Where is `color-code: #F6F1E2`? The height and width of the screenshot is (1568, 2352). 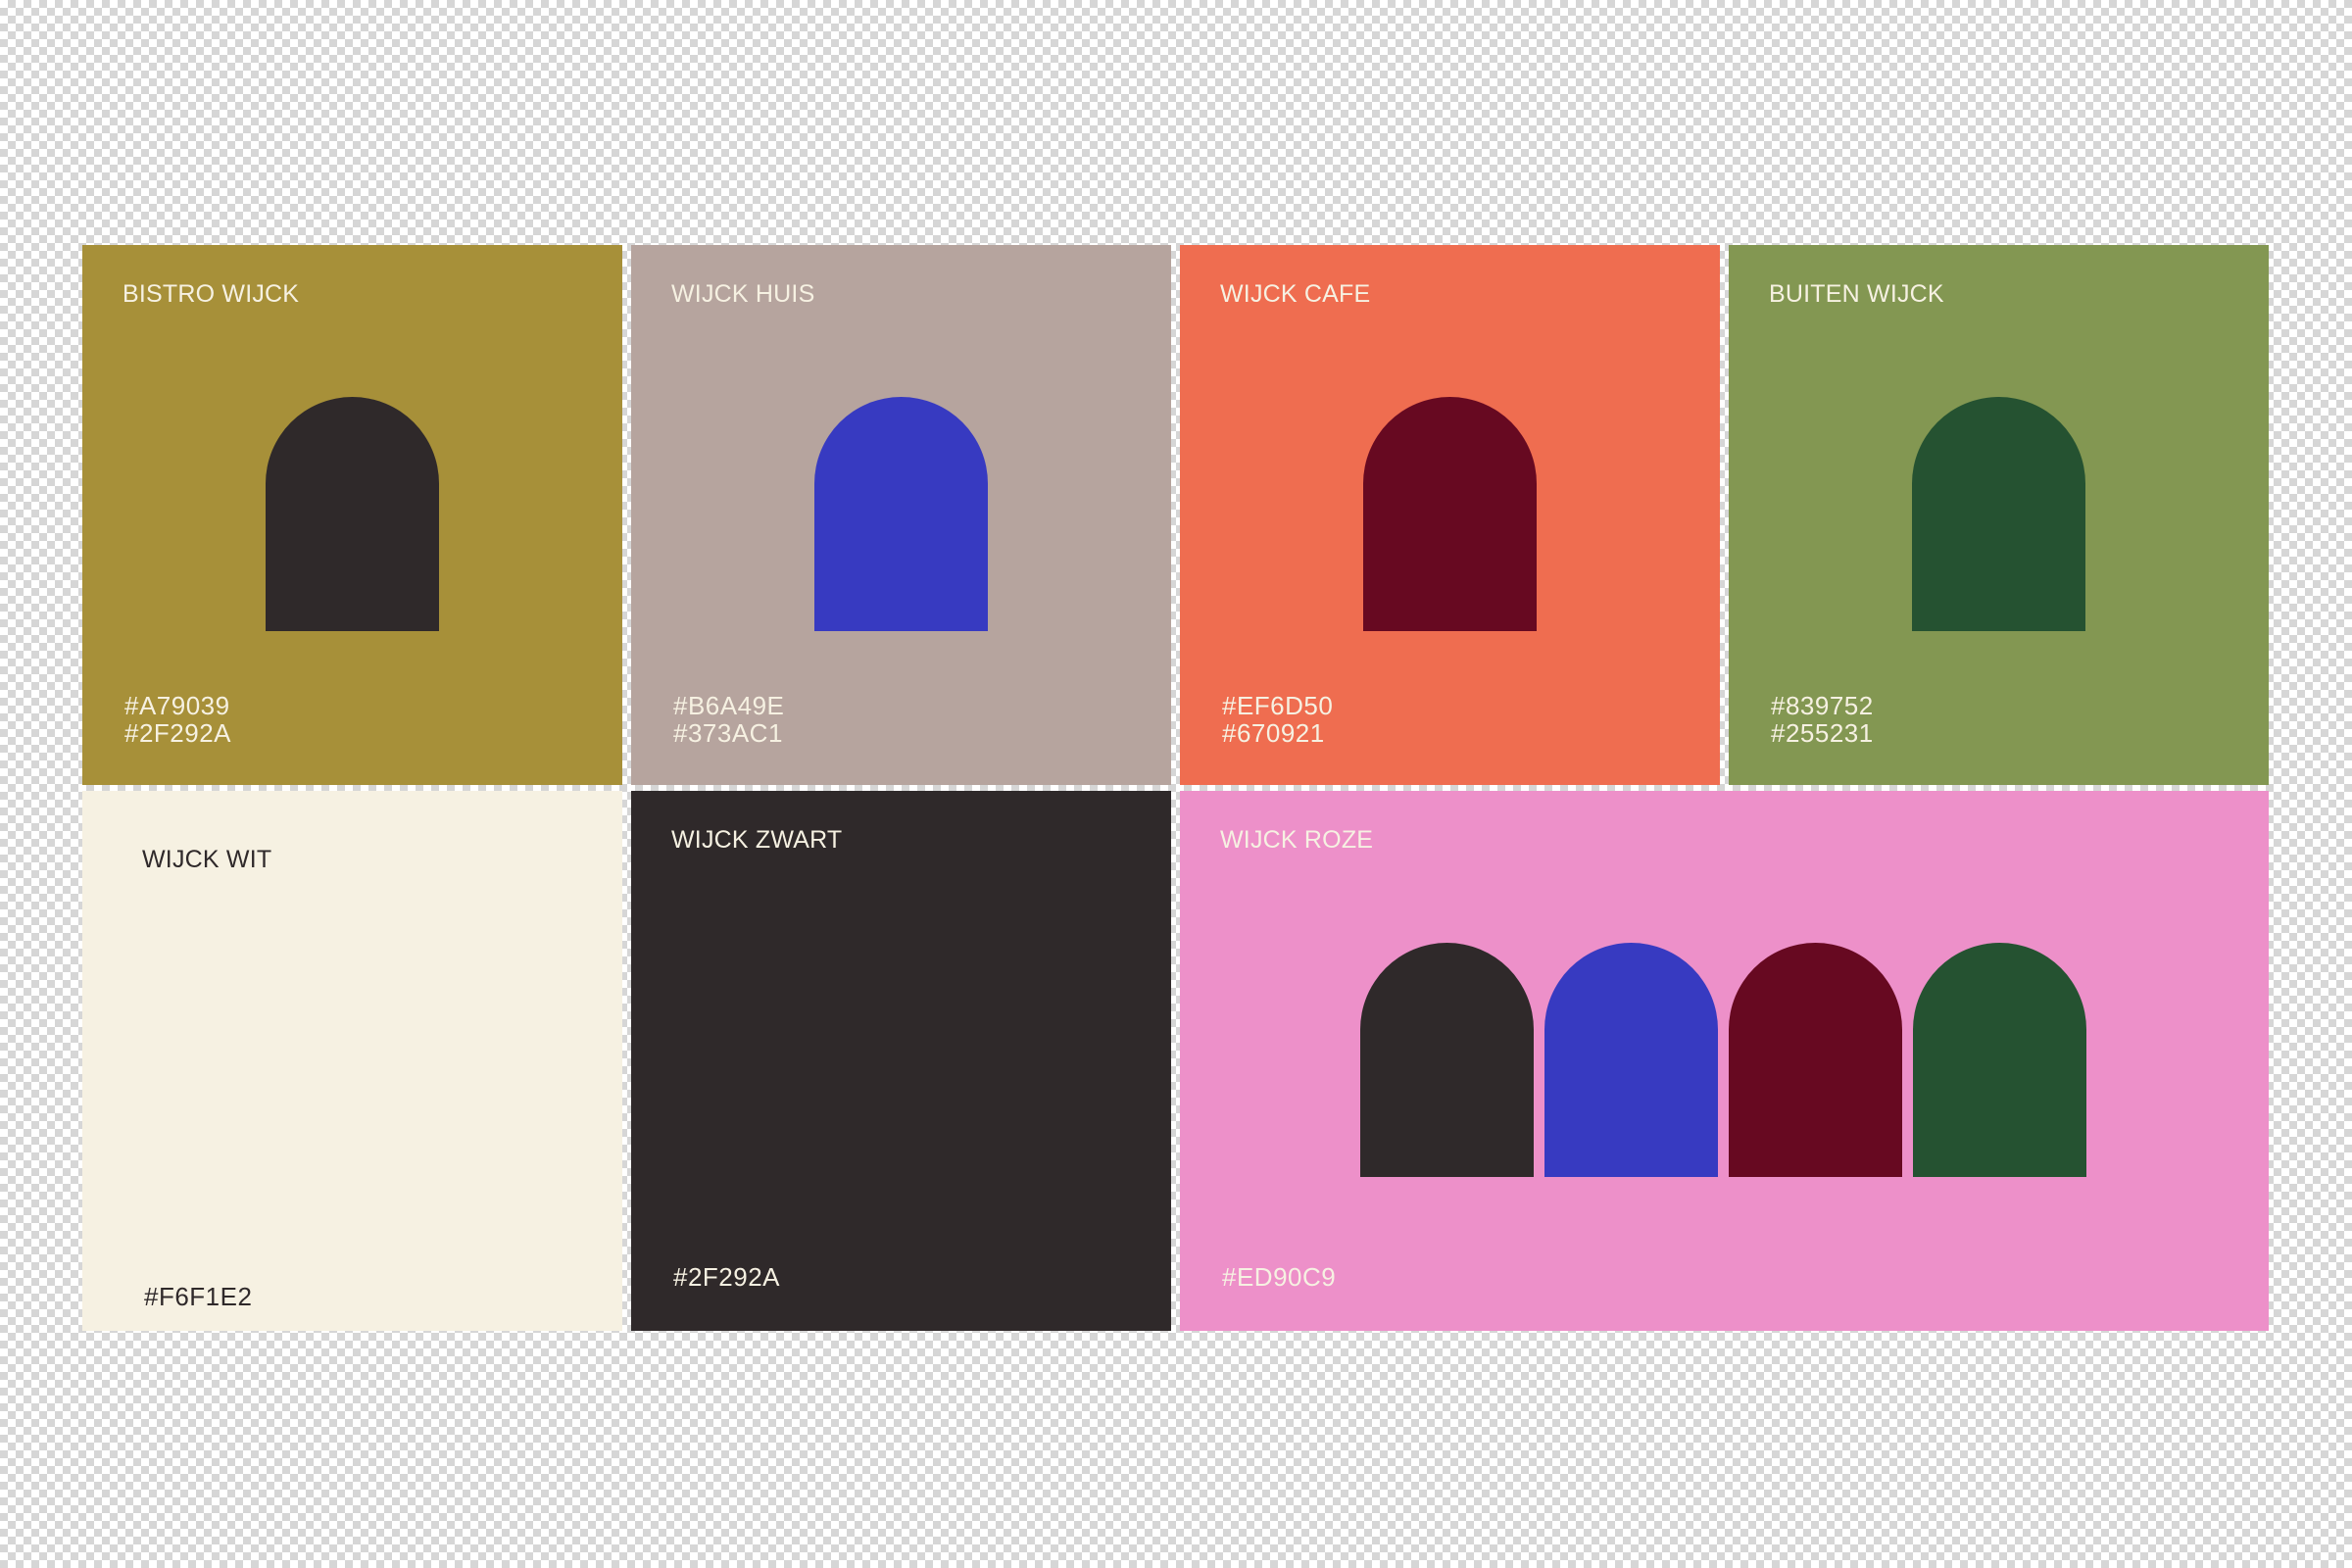
color-code: #F6F1E2 is located at coordinates (198, 1296).